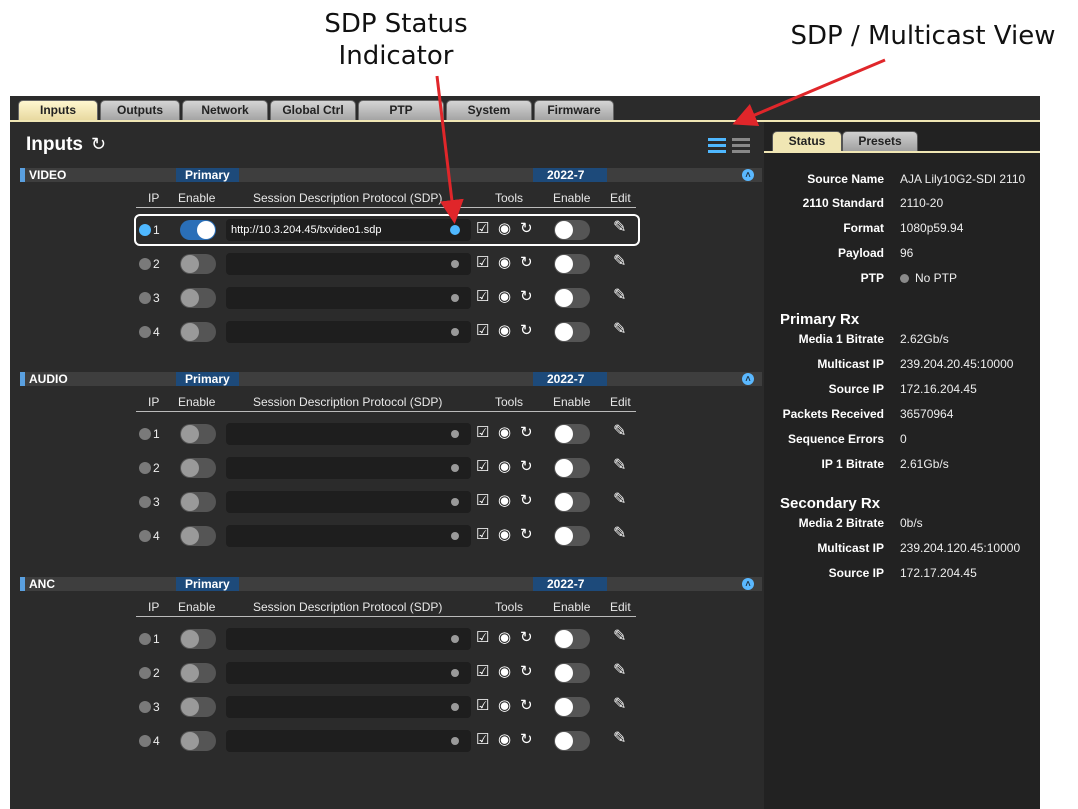 This screenshot has width=1078, height=809. What do you see at coordinates (741, 146) in the screenshot?
I see `grid-view-icon` at bounding box center [741, 146].